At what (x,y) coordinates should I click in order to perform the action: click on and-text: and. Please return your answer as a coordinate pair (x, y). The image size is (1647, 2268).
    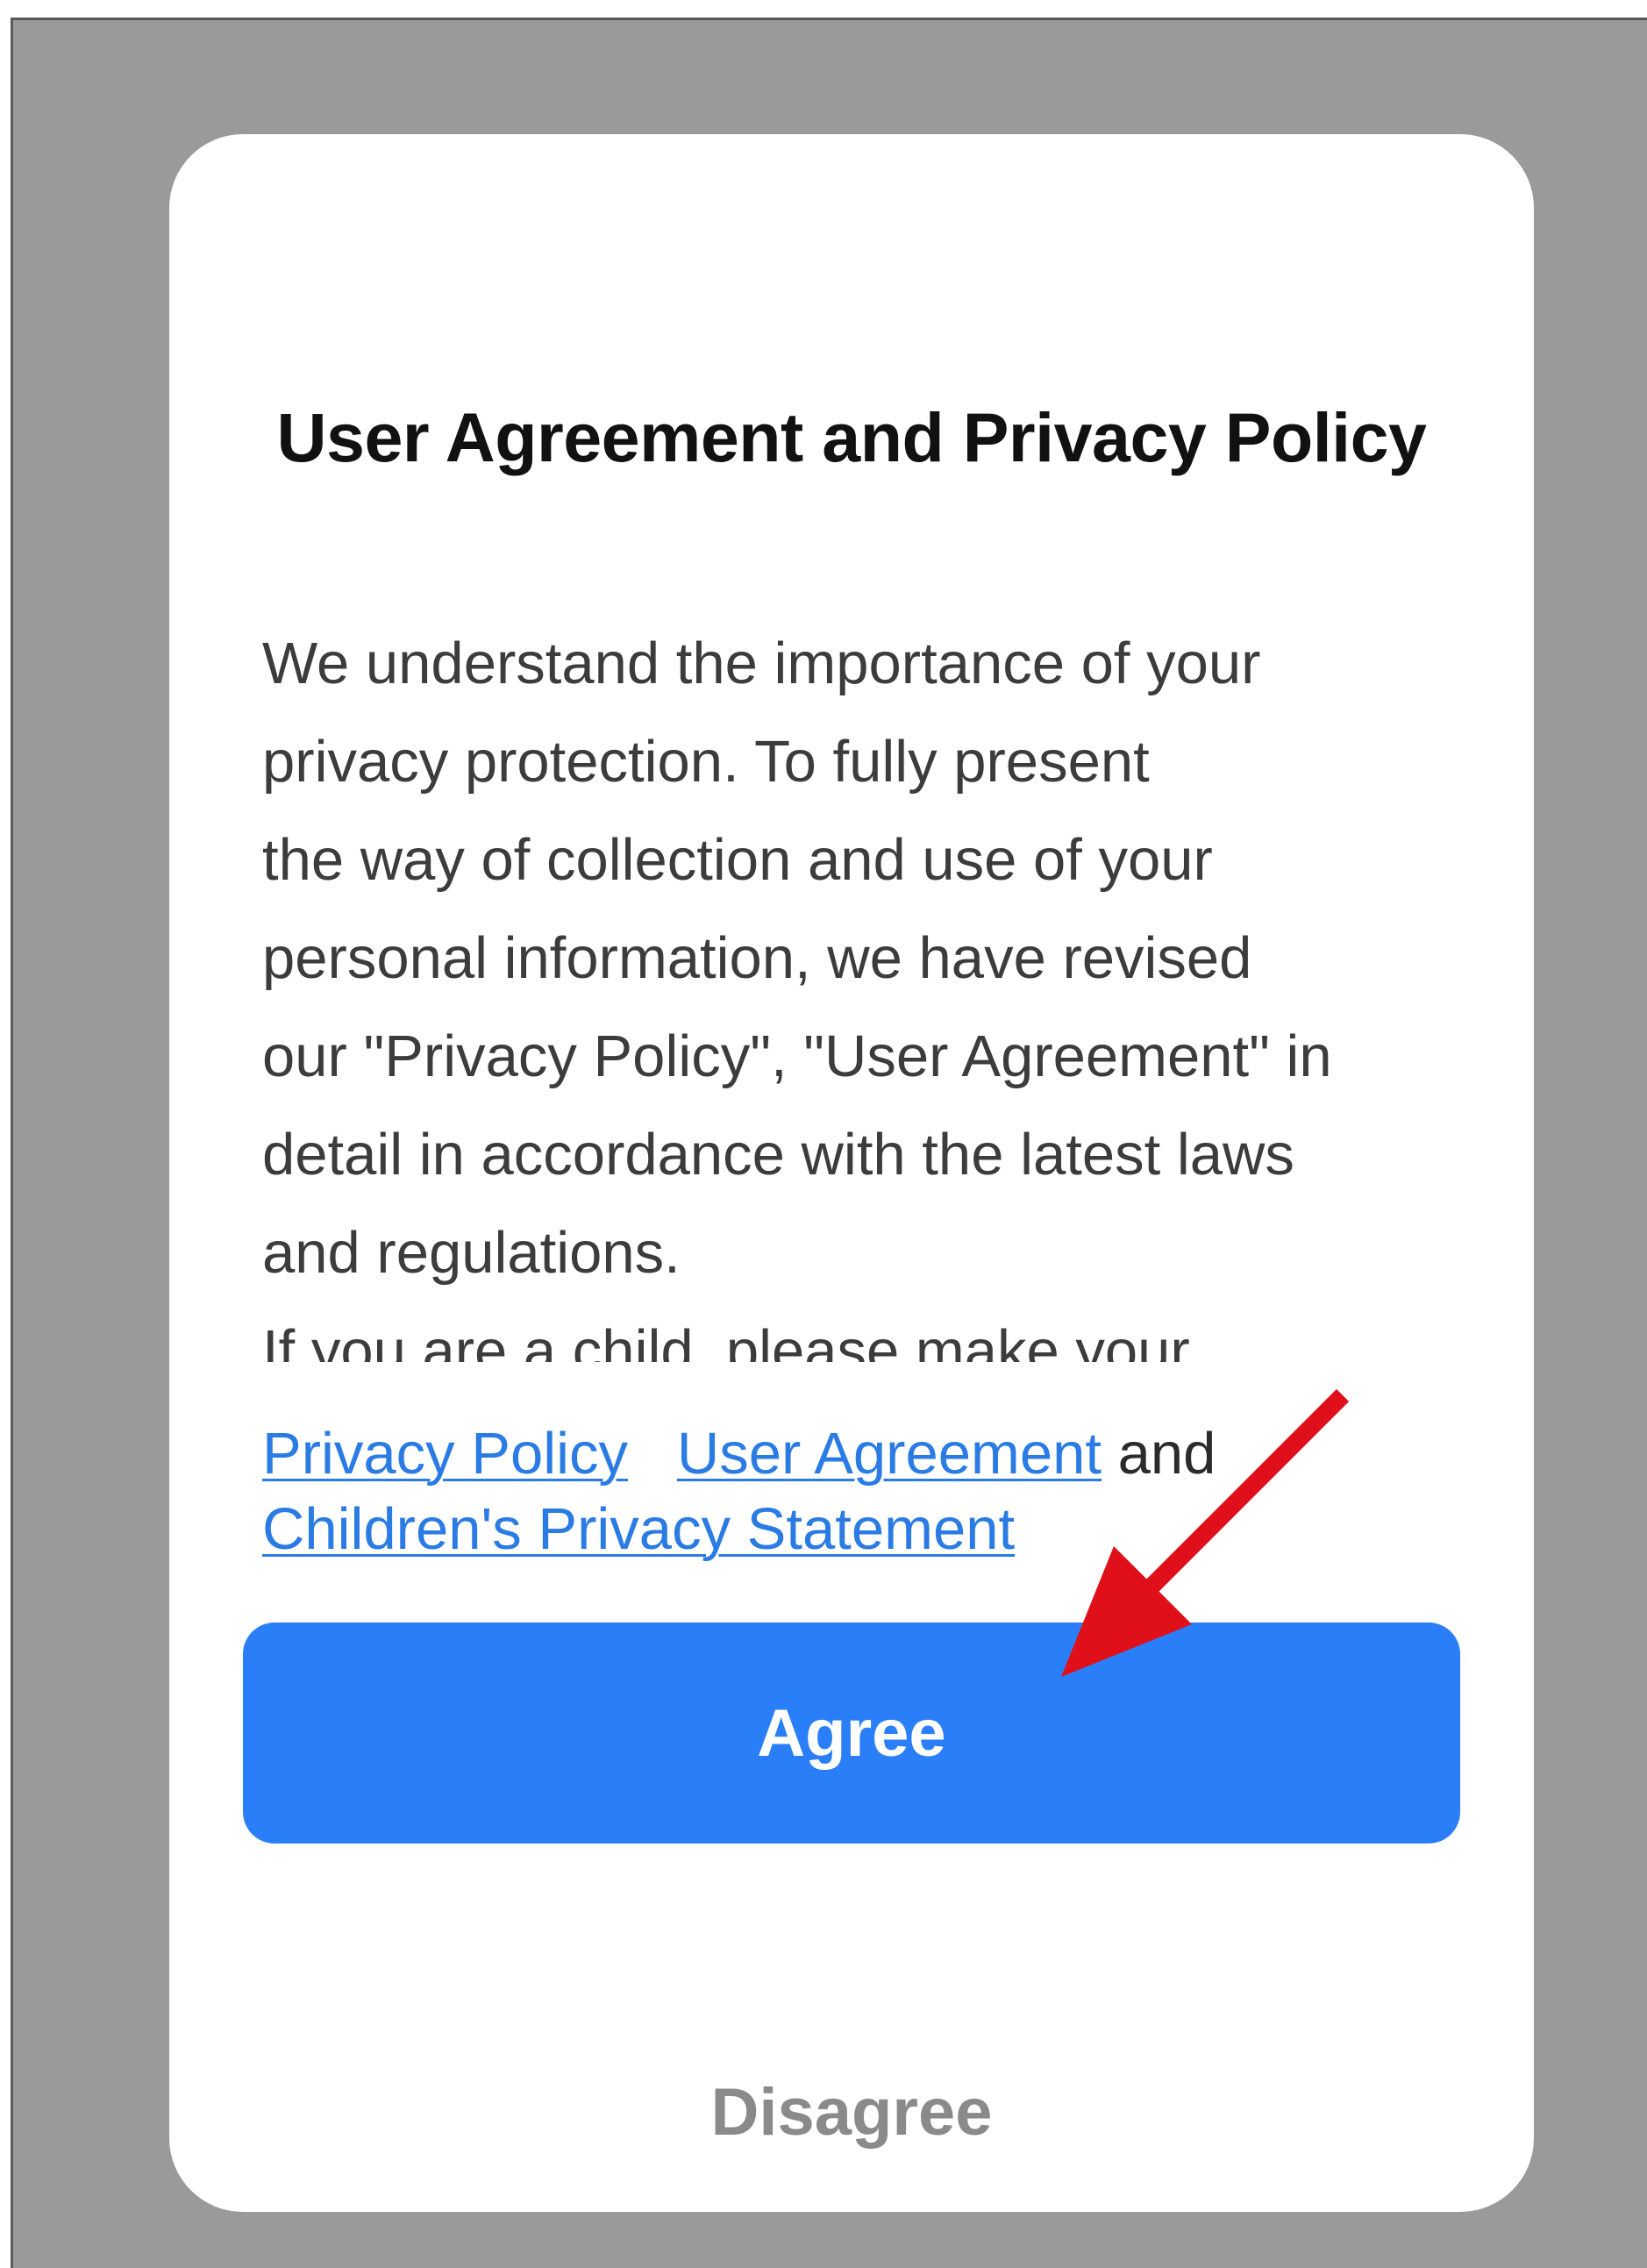
    Looking at the image, I should click on (1166, 1454).